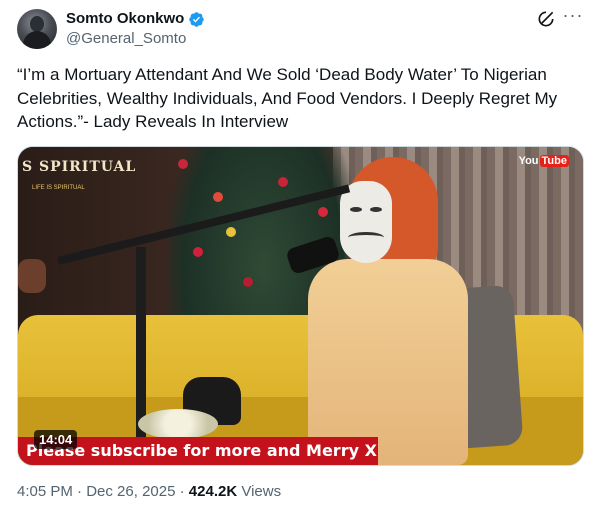  Describe the element at coordinates (196, 19) in the screenshot. I see `verified-badge-icon` at that location.